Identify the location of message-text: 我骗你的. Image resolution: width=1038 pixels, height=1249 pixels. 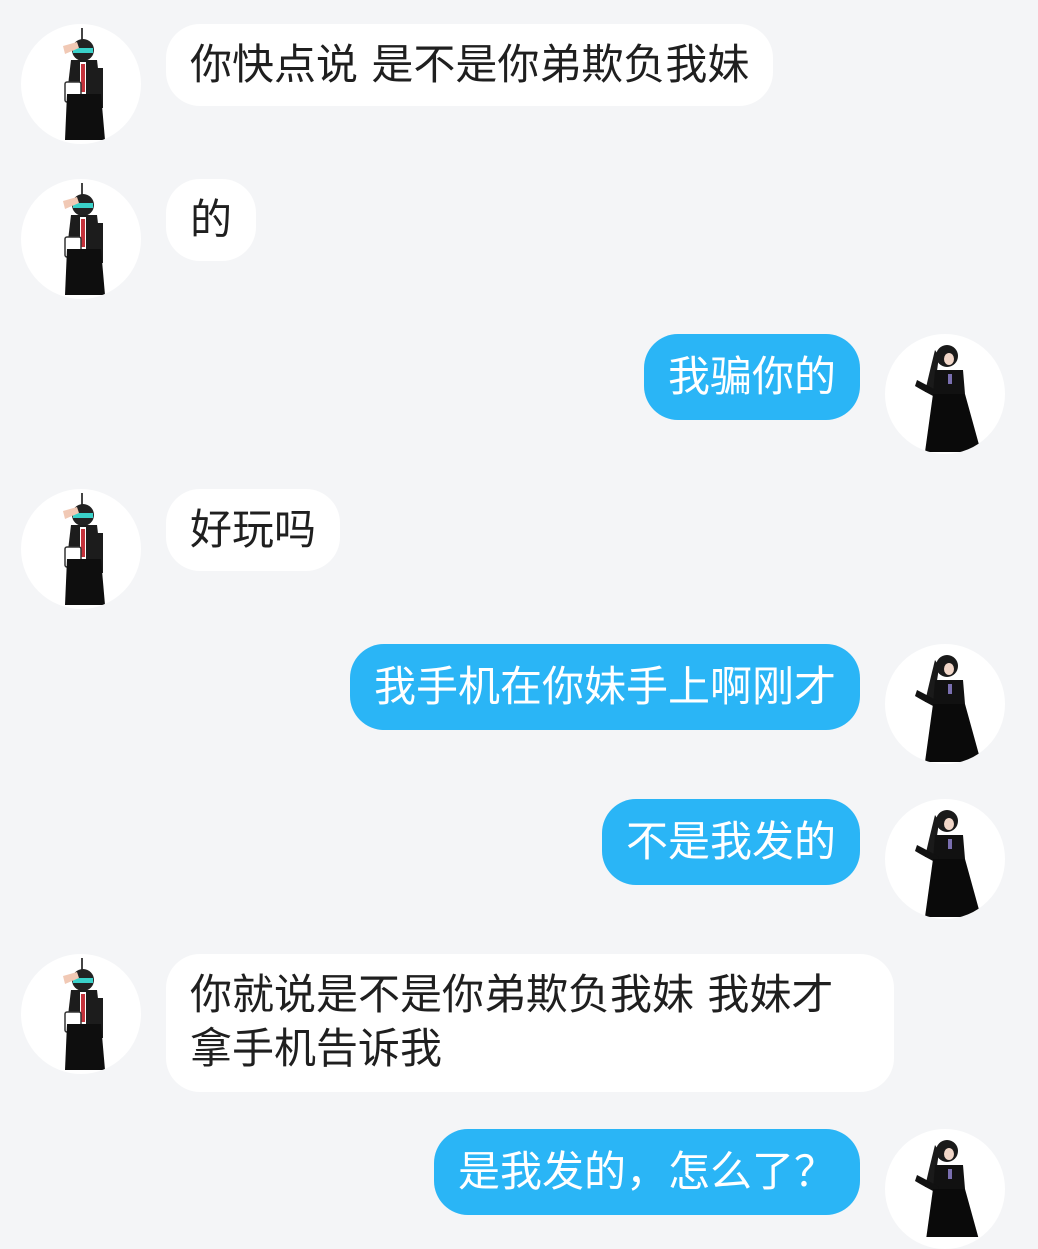
(751, 376).